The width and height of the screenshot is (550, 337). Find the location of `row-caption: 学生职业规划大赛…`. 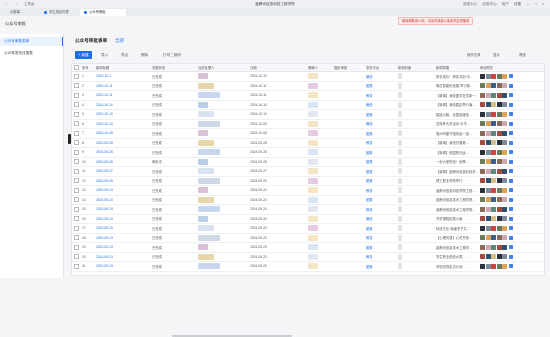

row-caption: 学生职业规划大赛… is located at coordinates (456, 257).